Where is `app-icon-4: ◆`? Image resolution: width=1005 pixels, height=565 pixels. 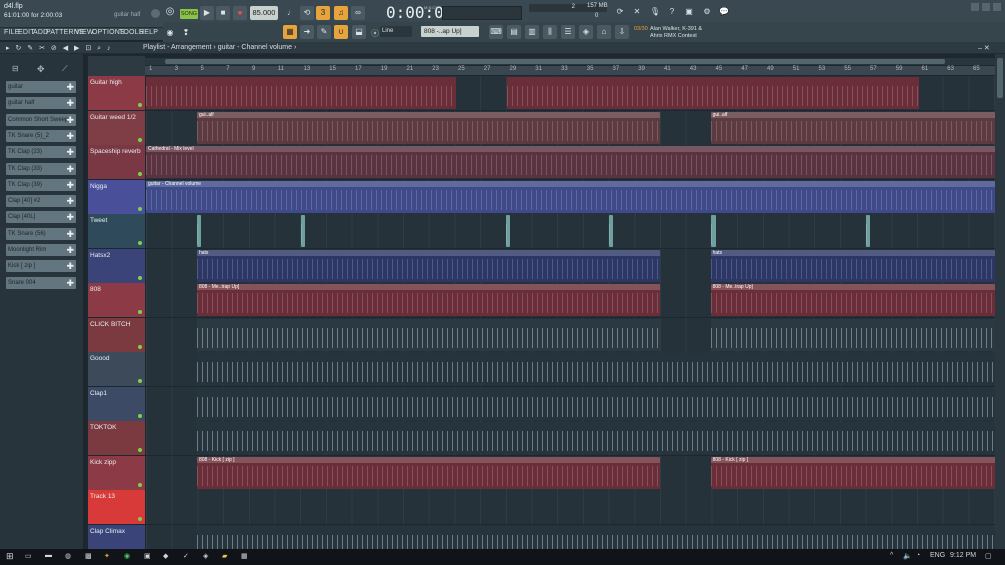 app-icon-4: ◆ is located at coordinates (165, 556).